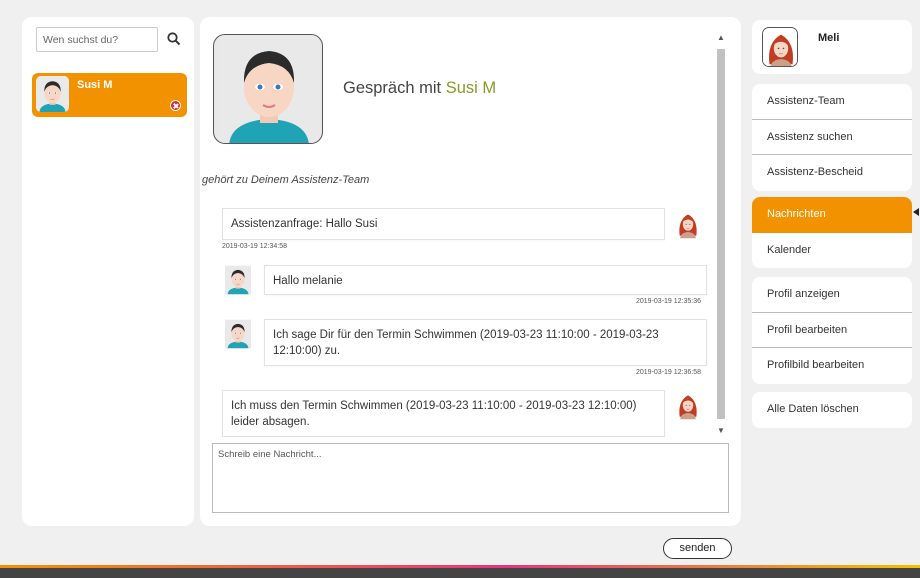  I want to click on profile-name: Meli, so click(829, 38).